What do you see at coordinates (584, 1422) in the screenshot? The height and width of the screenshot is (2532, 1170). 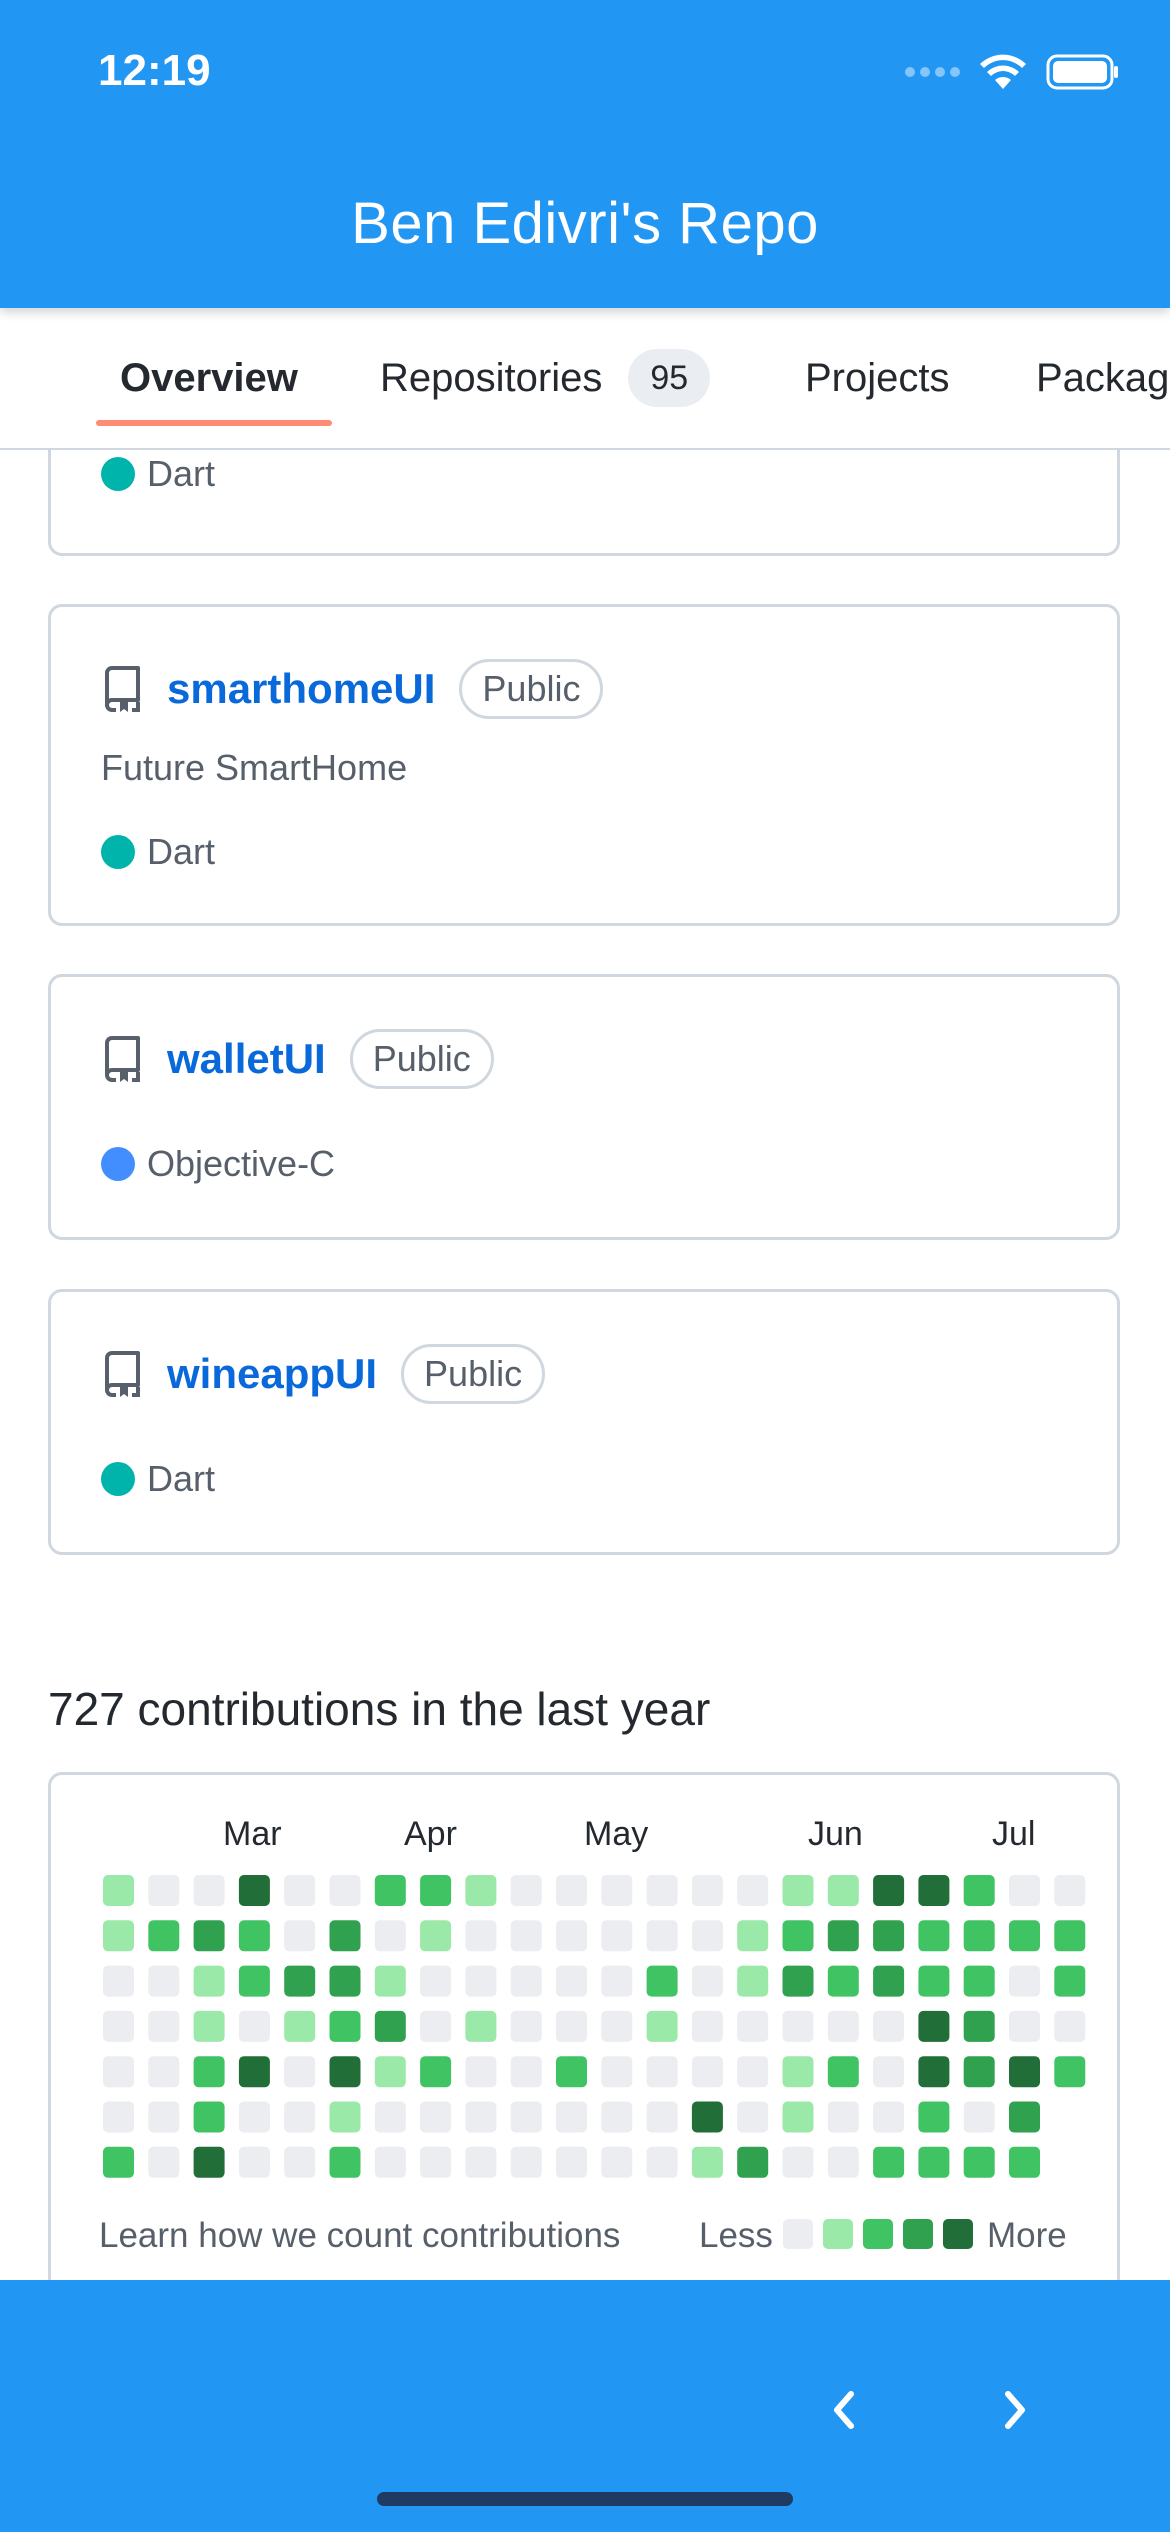 I see `repo-card-wineappui: wineappUI Public Dart` at bounding box center [584, 1422].